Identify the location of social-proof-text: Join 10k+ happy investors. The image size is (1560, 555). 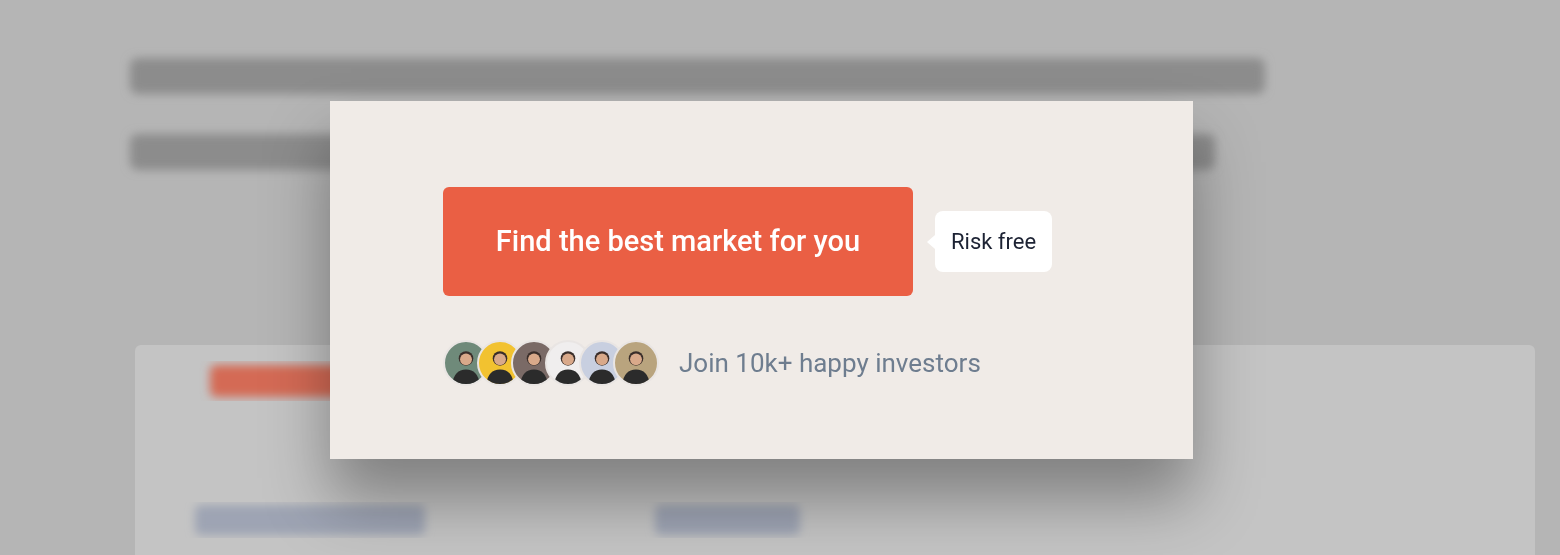
(830, 363).